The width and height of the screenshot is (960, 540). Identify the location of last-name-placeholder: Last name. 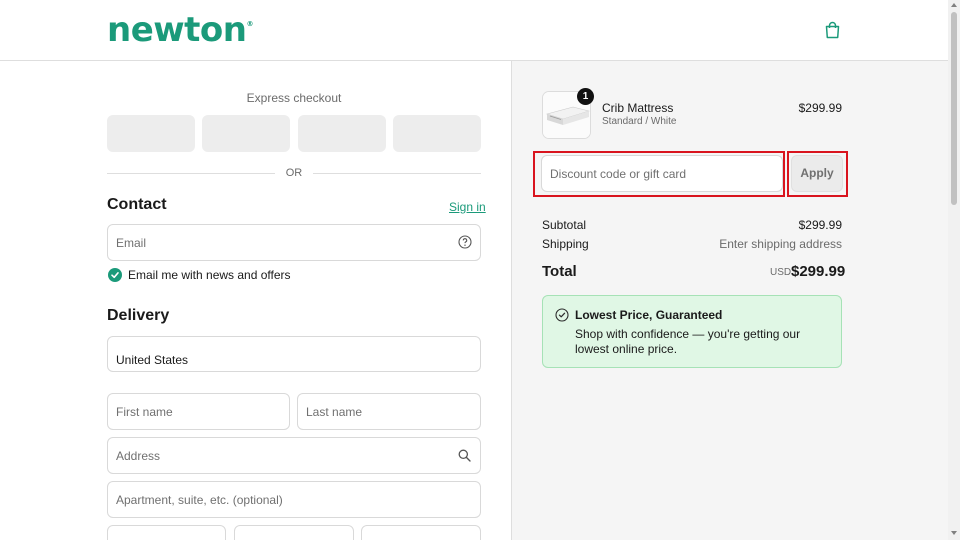
(334, 412).